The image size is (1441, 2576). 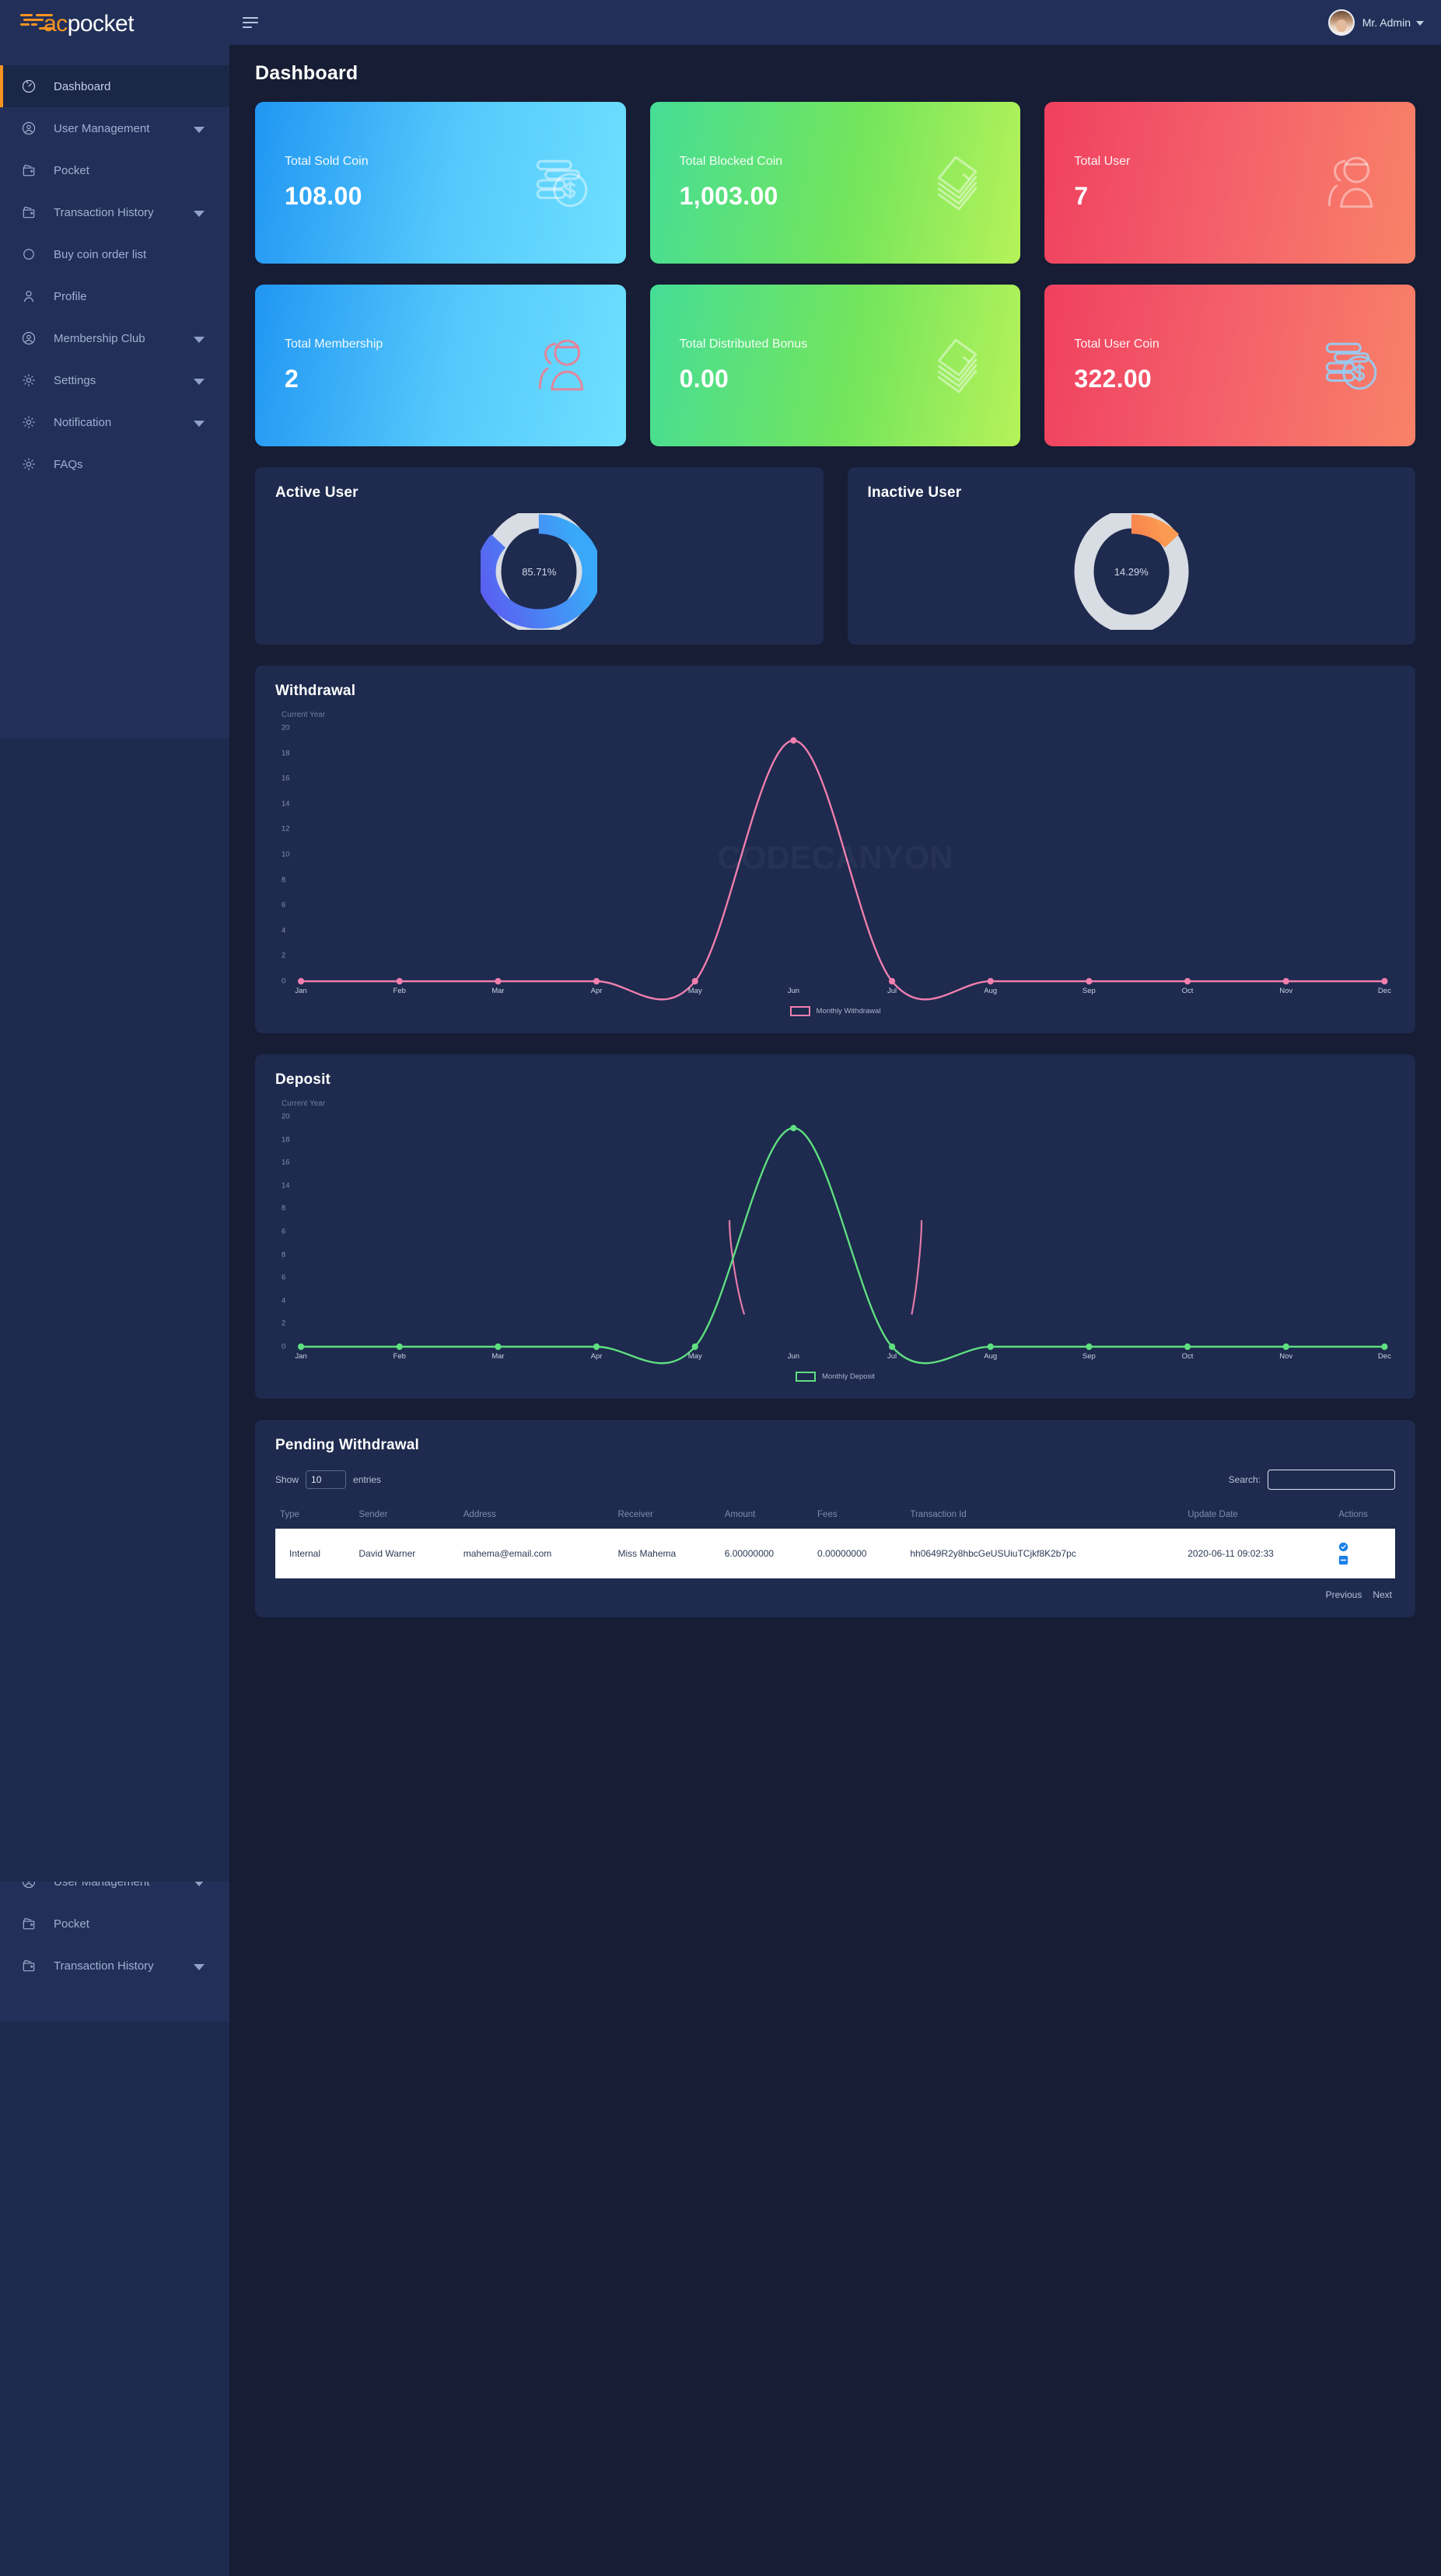 I want to click on chart-x-tick: Dec, so click(x=1384, y=1356).